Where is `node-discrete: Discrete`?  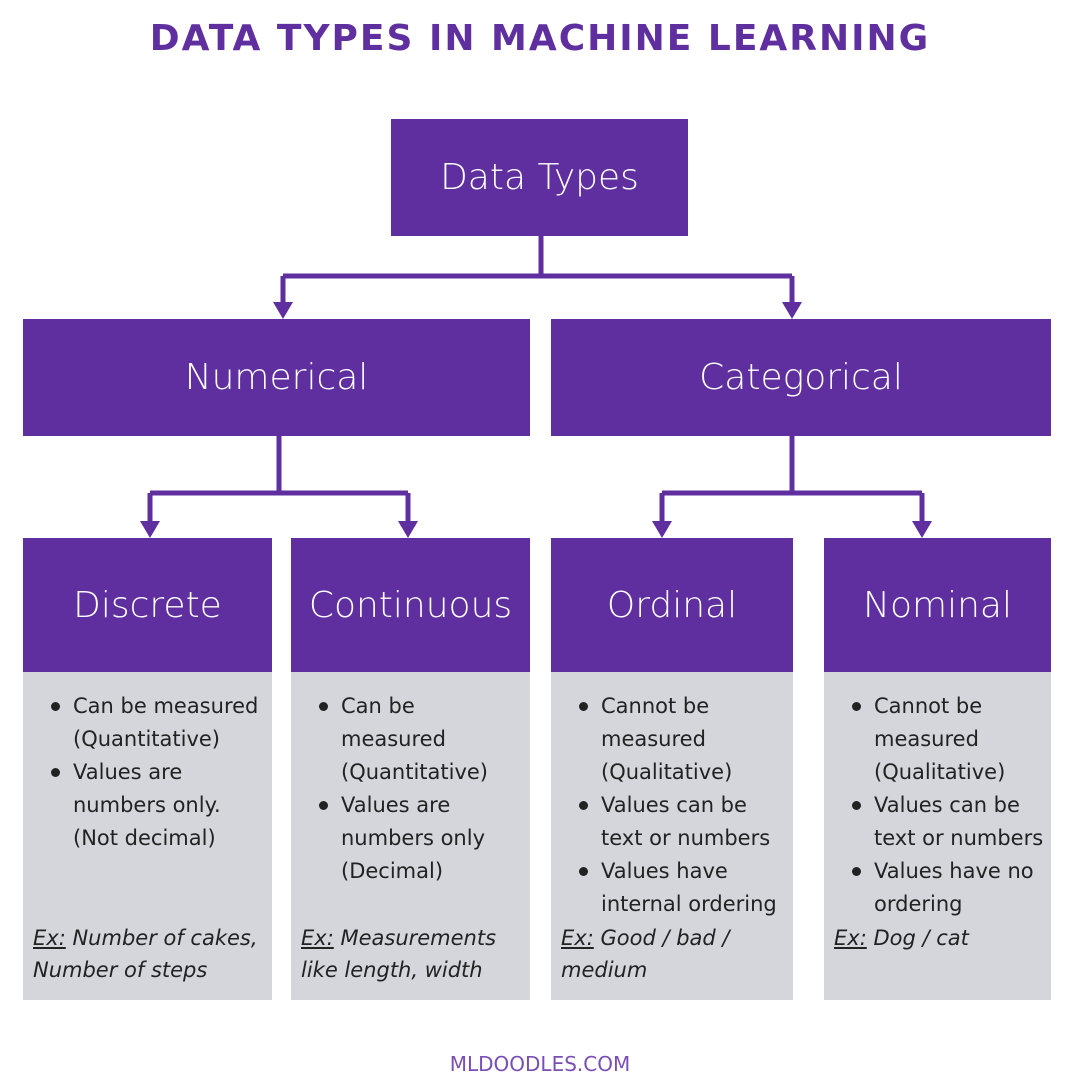 node-discrete: Discrete is located at coordinates (147, 605).